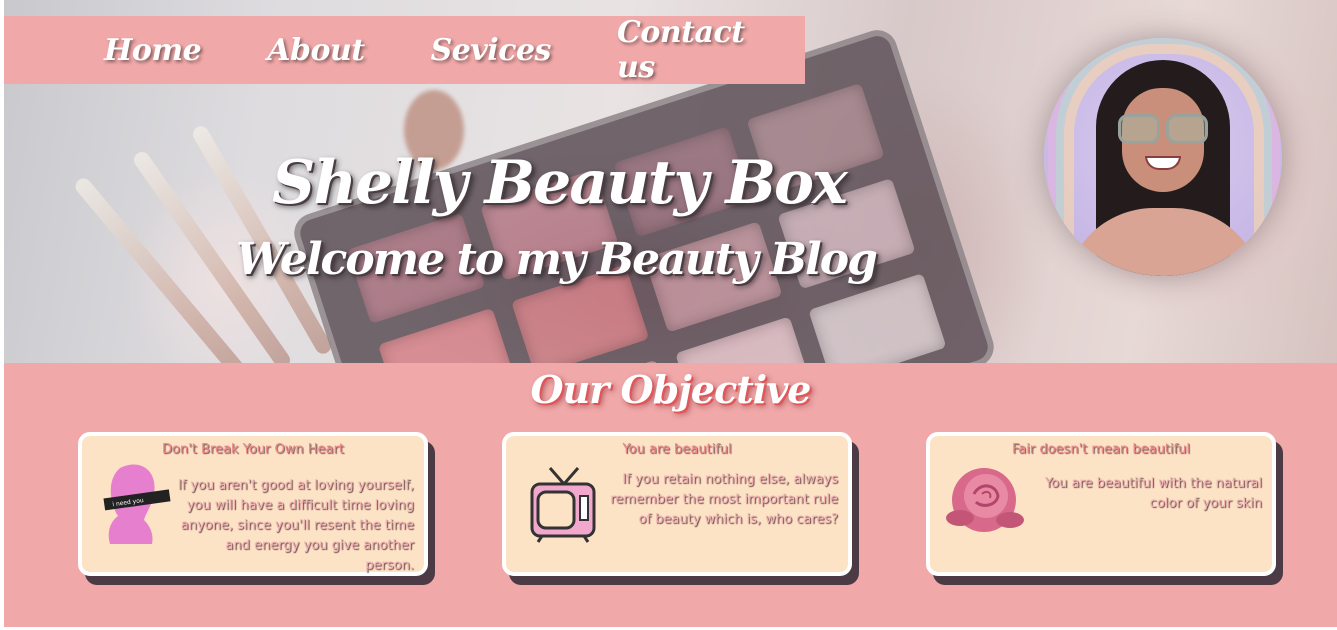 This screenshot has width=1337, height=630. Describe the element at coordinates (560, 183) in the screenshot. I see `site-title: Shelly Beauty Box` at that location.